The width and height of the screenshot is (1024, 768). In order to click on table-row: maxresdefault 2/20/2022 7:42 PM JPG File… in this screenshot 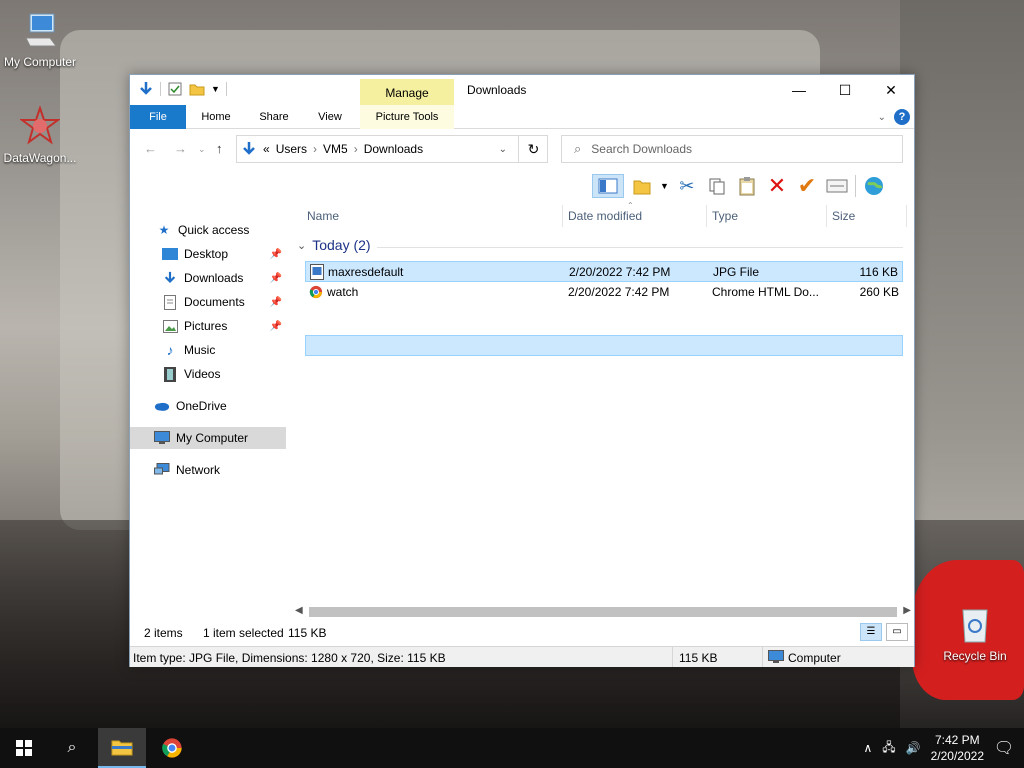, I will do `click(604, 271)`.